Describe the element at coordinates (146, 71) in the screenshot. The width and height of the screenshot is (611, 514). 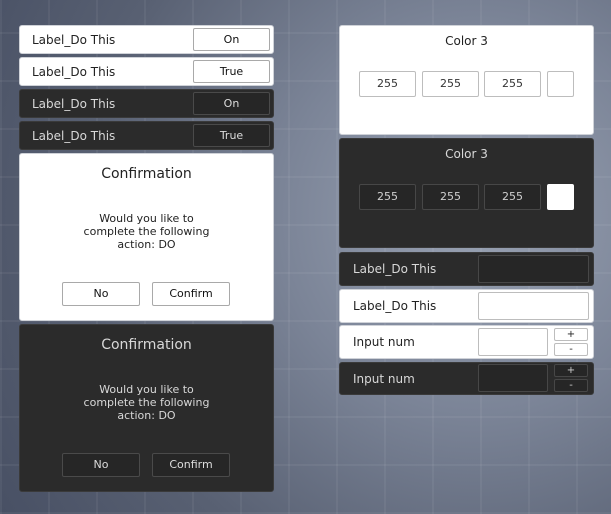
I see `toggle-row-true-light: Label_Do This True` at that location.